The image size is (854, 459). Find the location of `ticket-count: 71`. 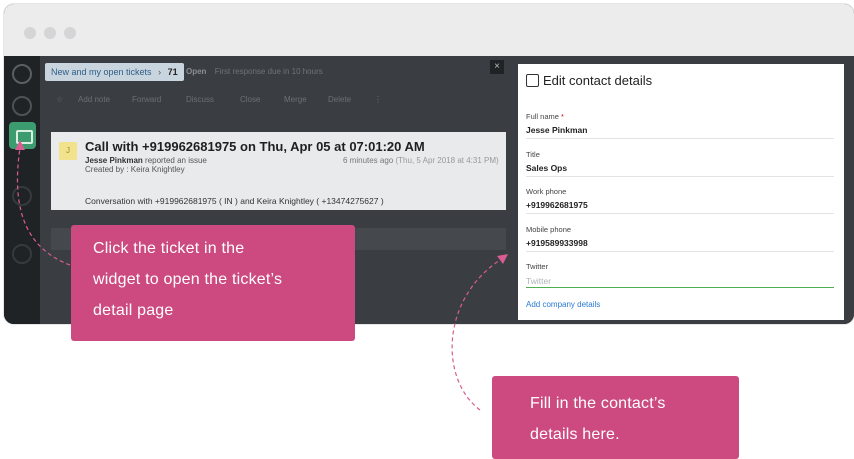

ticket-count: 71 is located at coordinates (172, 72).